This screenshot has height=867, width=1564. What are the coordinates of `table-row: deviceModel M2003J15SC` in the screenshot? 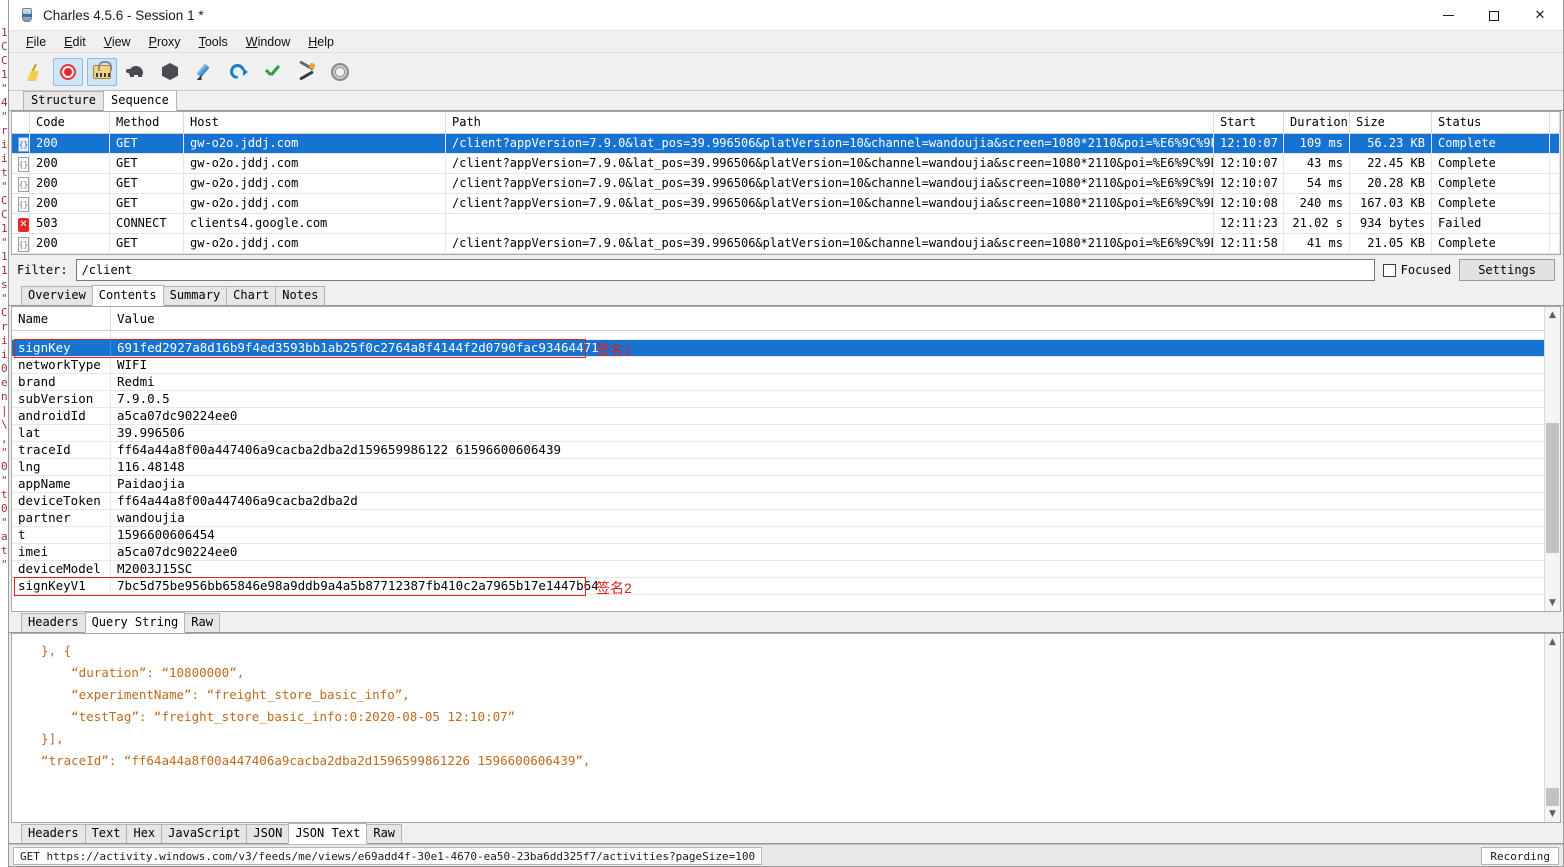 It's located at (786, 569).